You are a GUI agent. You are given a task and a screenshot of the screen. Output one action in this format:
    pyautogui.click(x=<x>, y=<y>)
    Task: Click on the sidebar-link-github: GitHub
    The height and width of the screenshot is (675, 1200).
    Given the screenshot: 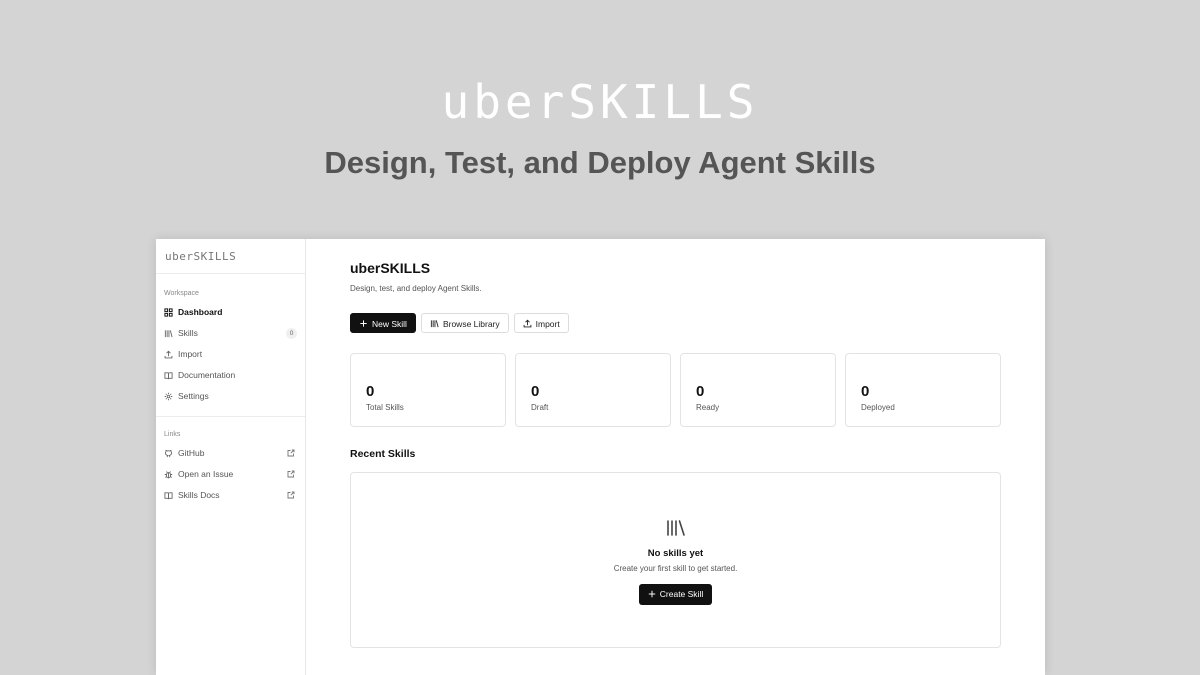 What is the action you would take?
    pyautogui.click(x=230, y=453)
    